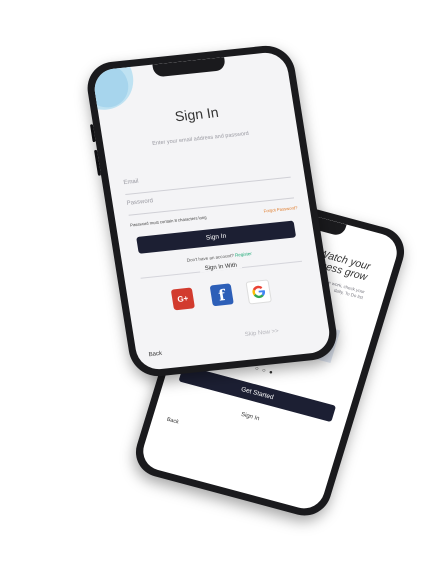 This screenshot has width=437, height=562. I want to click on facebook-icon: f, so click(222, 295).